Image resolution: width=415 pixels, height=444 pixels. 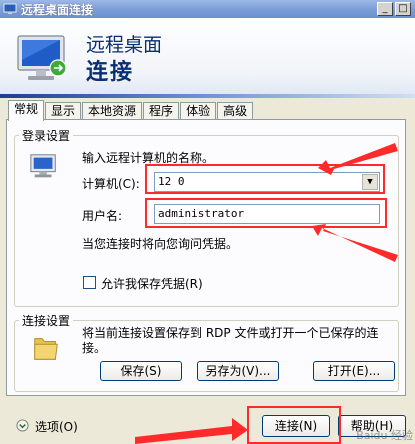 I want to click on tab-strip: 常规 显示 本地资源 程序 体验 高级, so click(x=131, y=110).